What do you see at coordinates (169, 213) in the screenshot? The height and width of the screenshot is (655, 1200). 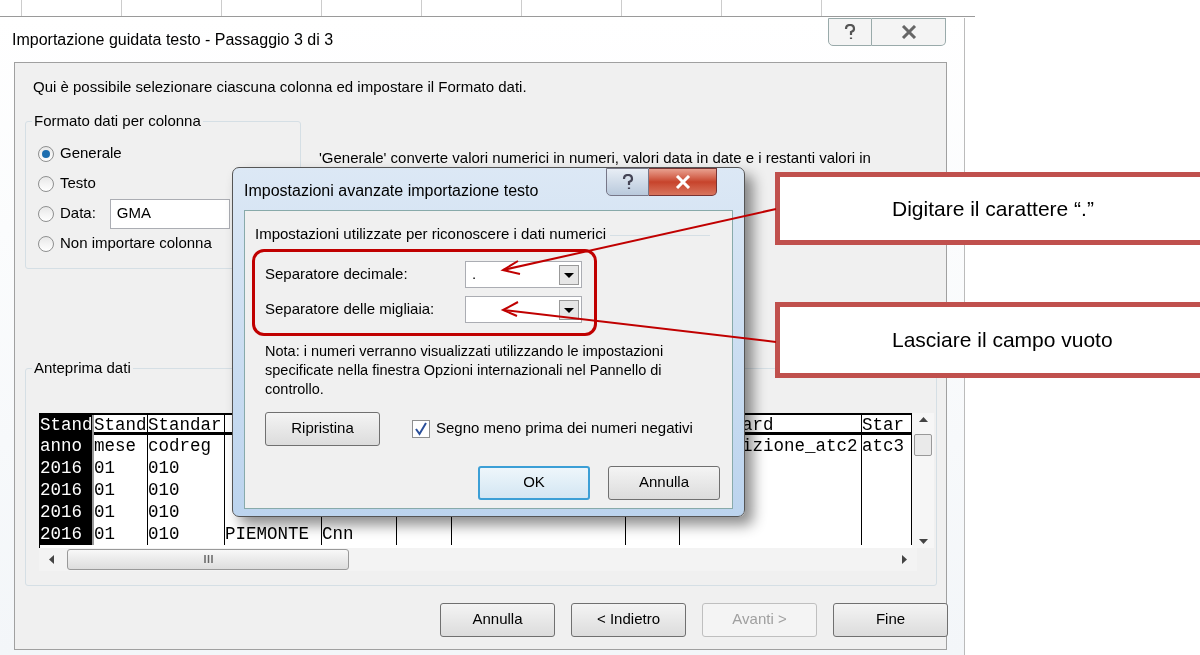 I see `date-format-field: GMA` at bounding box center [169, 213].